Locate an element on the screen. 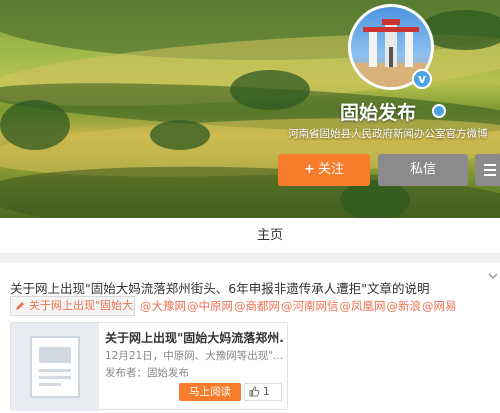  mention-link: @河南网信 is located at coordinates (310, 306).